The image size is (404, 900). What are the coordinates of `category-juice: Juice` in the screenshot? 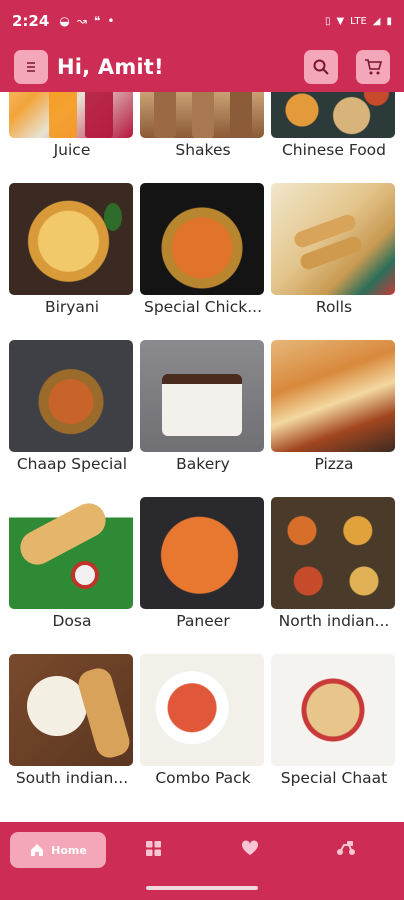 It's located at (72, 131).